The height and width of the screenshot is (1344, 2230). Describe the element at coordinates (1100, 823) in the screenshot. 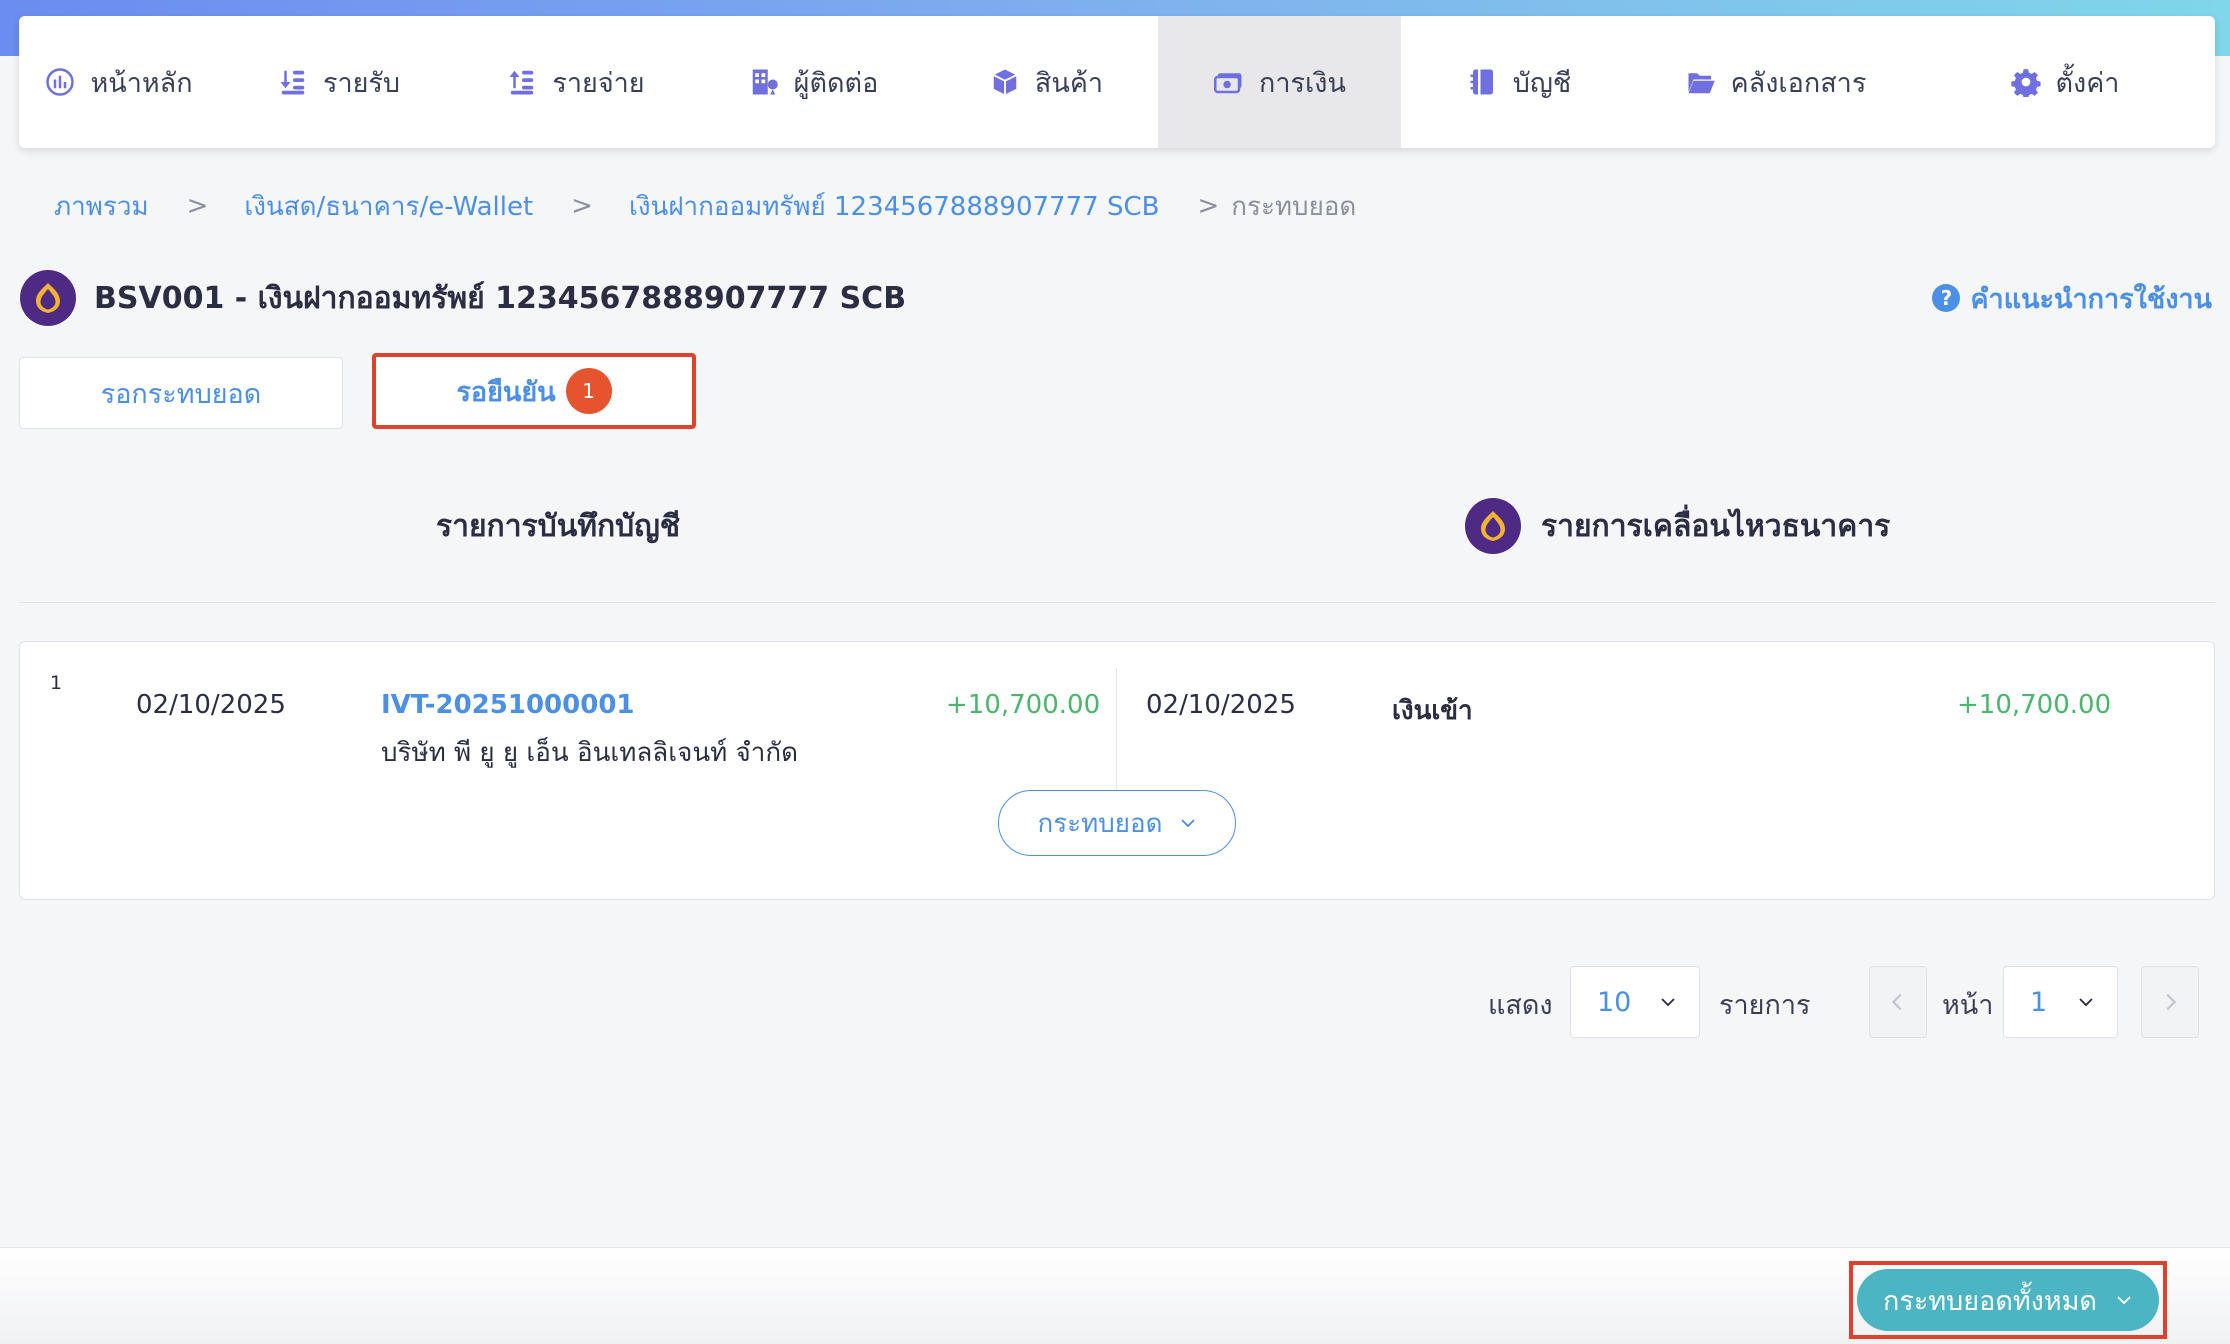

I see `reconcile-label: กระทบยอด` at that location.